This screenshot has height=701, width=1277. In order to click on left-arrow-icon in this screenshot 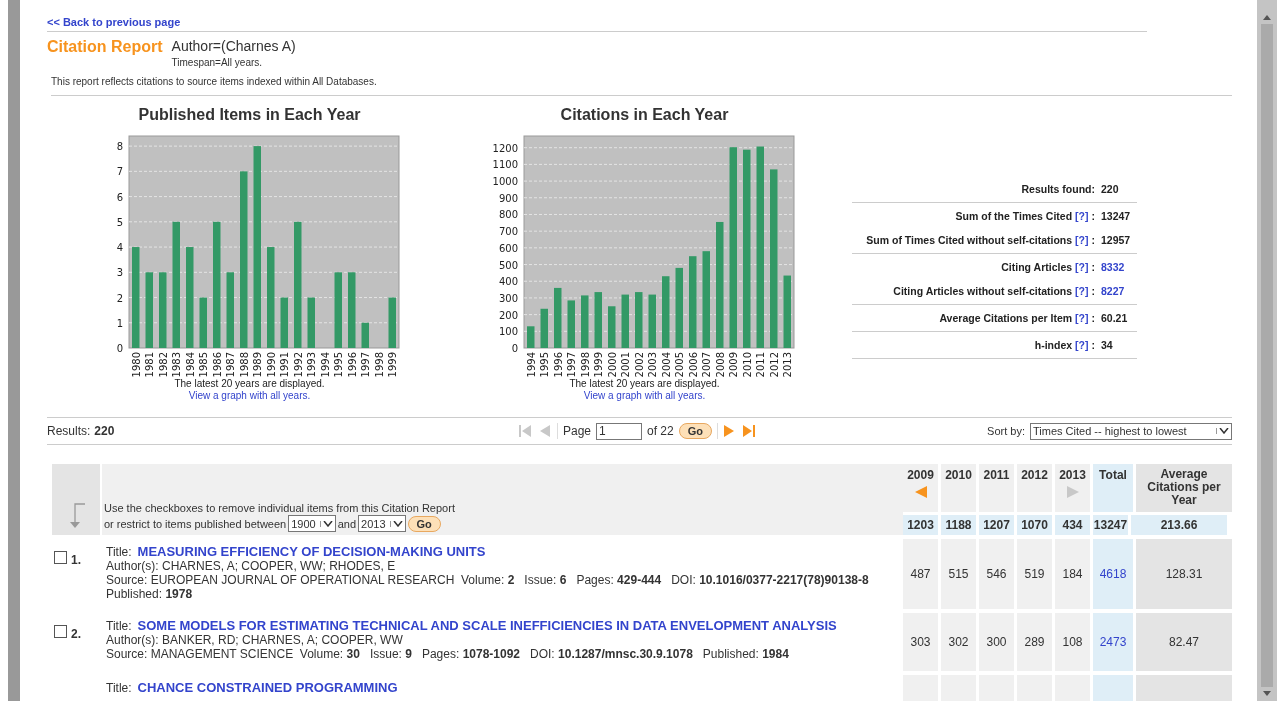, I will do `click(920, 492)`.